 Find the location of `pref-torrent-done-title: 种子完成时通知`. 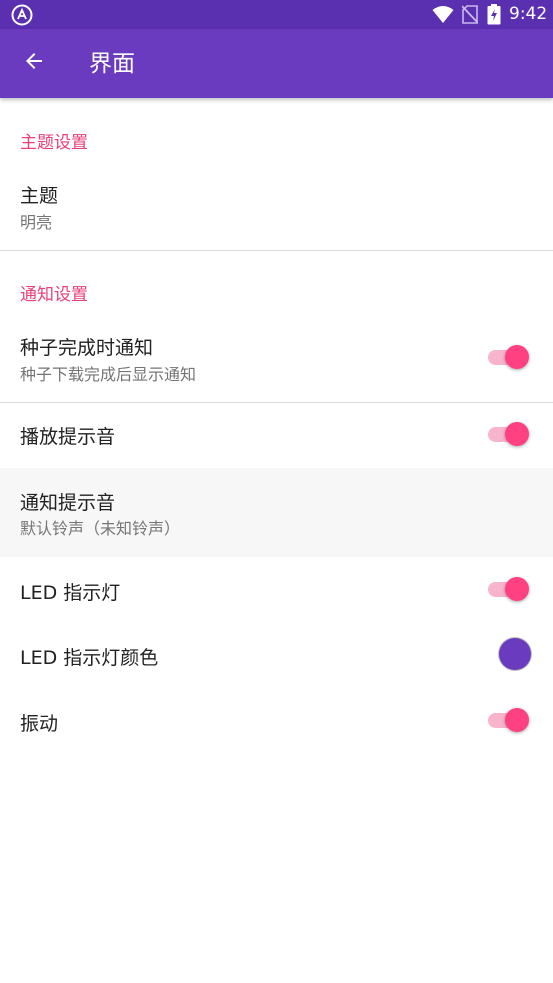

pref-torrent-done-title: 种子完成时通知 is located at coordinates (87, 348).